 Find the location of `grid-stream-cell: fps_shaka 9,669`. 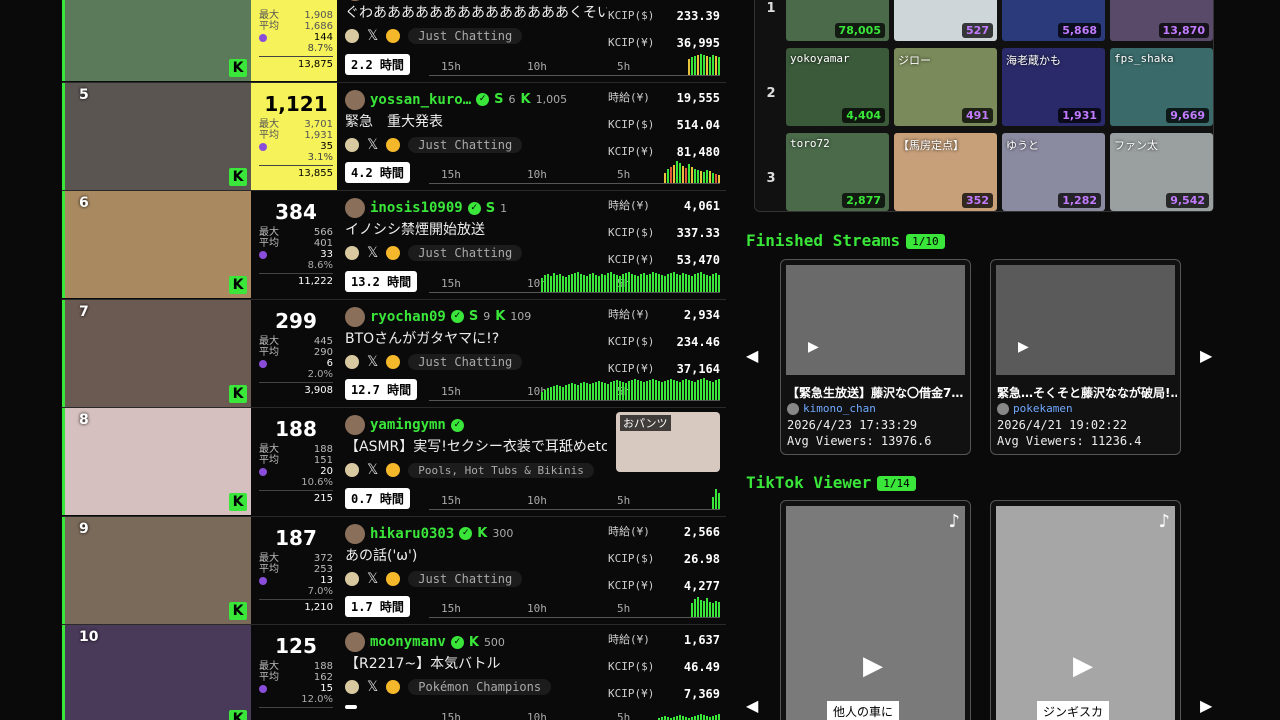

grid-stream-cell: fps_shaka 9,669 is located at coordinates (1161, 87).